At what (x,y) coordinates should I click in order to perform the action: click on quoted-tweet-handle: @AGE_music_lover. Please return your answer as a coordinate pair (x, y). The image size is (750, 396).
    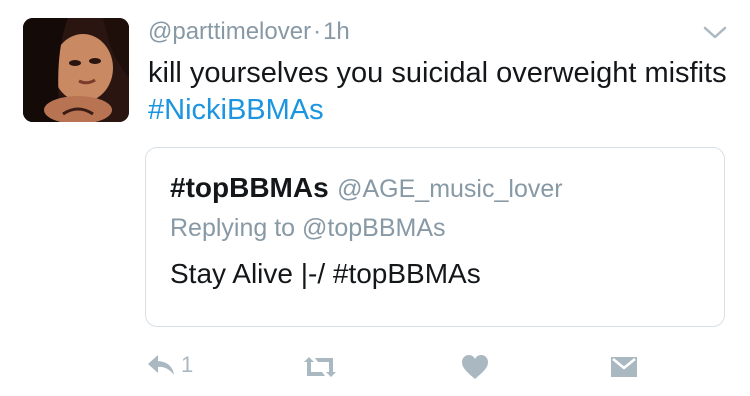
    Looking at the image, I should click on (450, 189).